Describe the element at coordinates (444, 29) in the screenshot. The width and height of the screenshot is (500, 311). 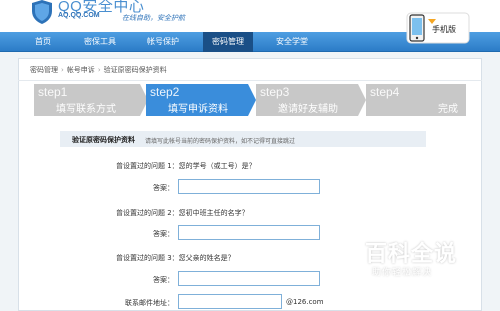
I see `mobile-version-label: 手机版` at that location.